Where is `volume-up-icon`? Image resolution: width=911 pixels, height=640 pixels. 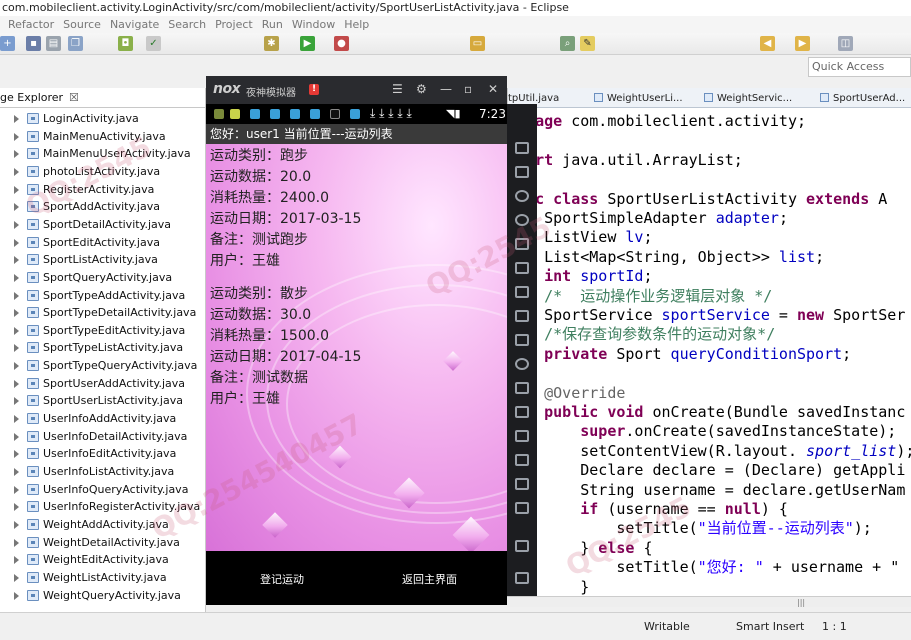 volume-up-icon is located at coordinates (522, 292).